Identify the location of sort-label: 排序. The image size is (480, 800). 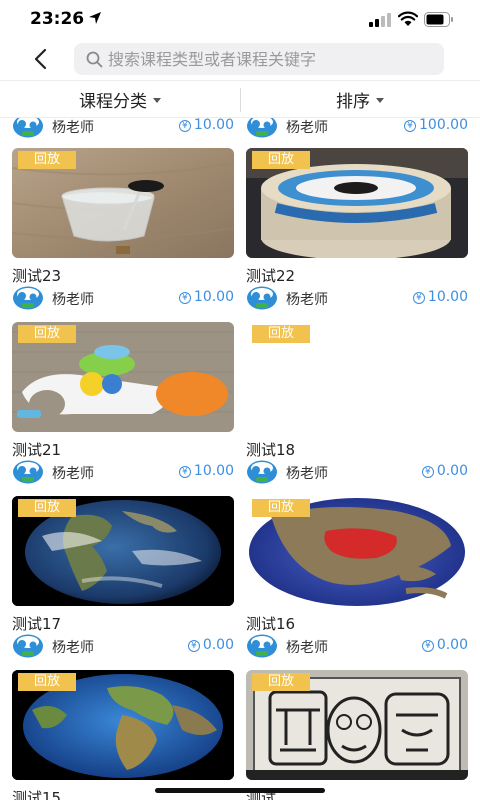
(353, 102).